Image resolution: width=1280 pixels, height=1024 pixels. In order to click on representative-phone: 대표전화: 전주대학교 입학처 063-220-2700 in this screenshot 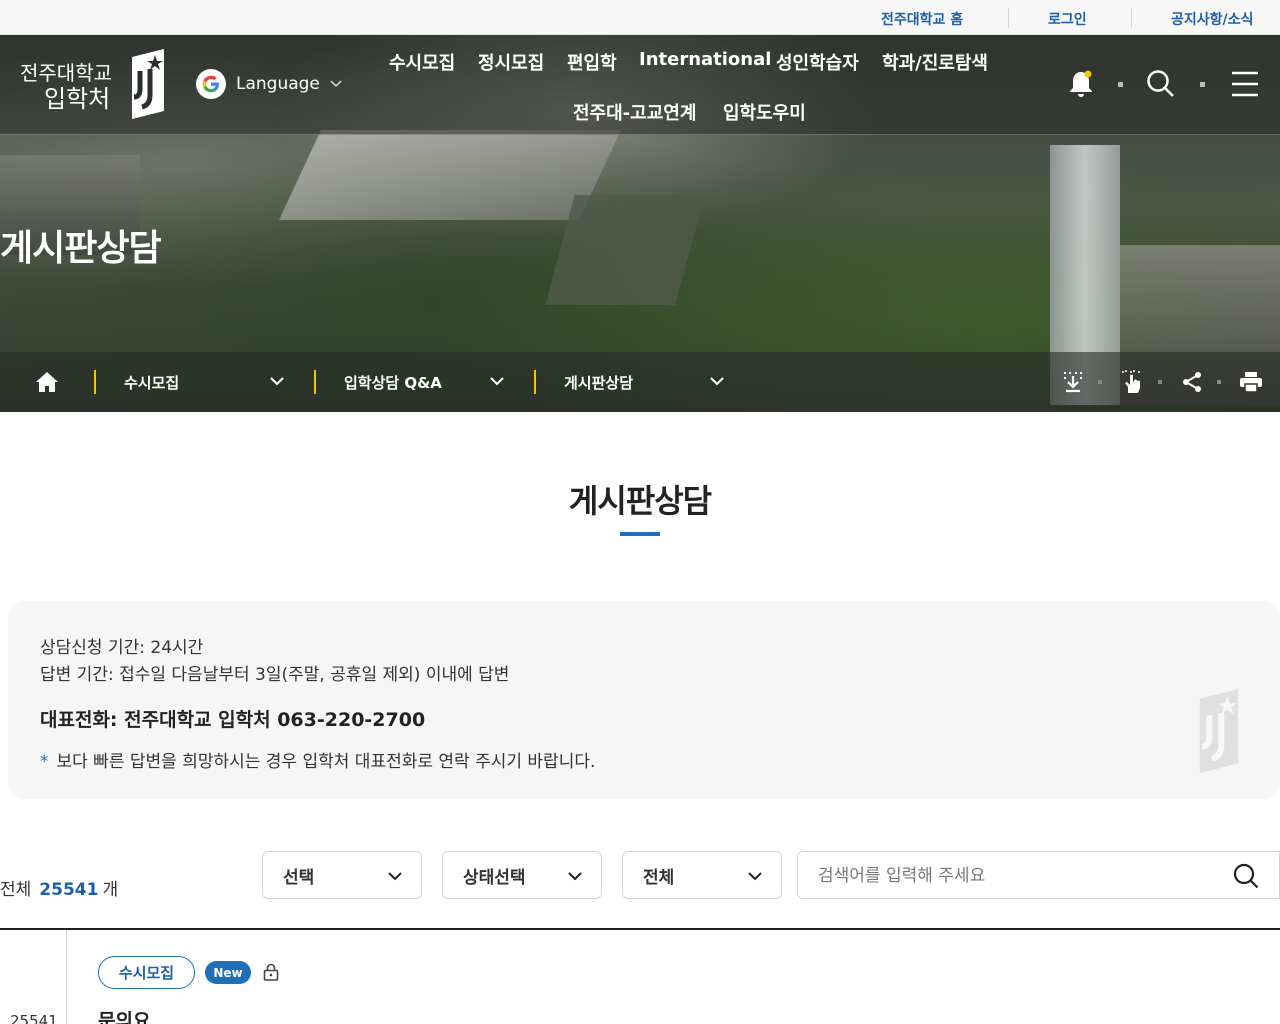, I will do `click(233, 720)`.